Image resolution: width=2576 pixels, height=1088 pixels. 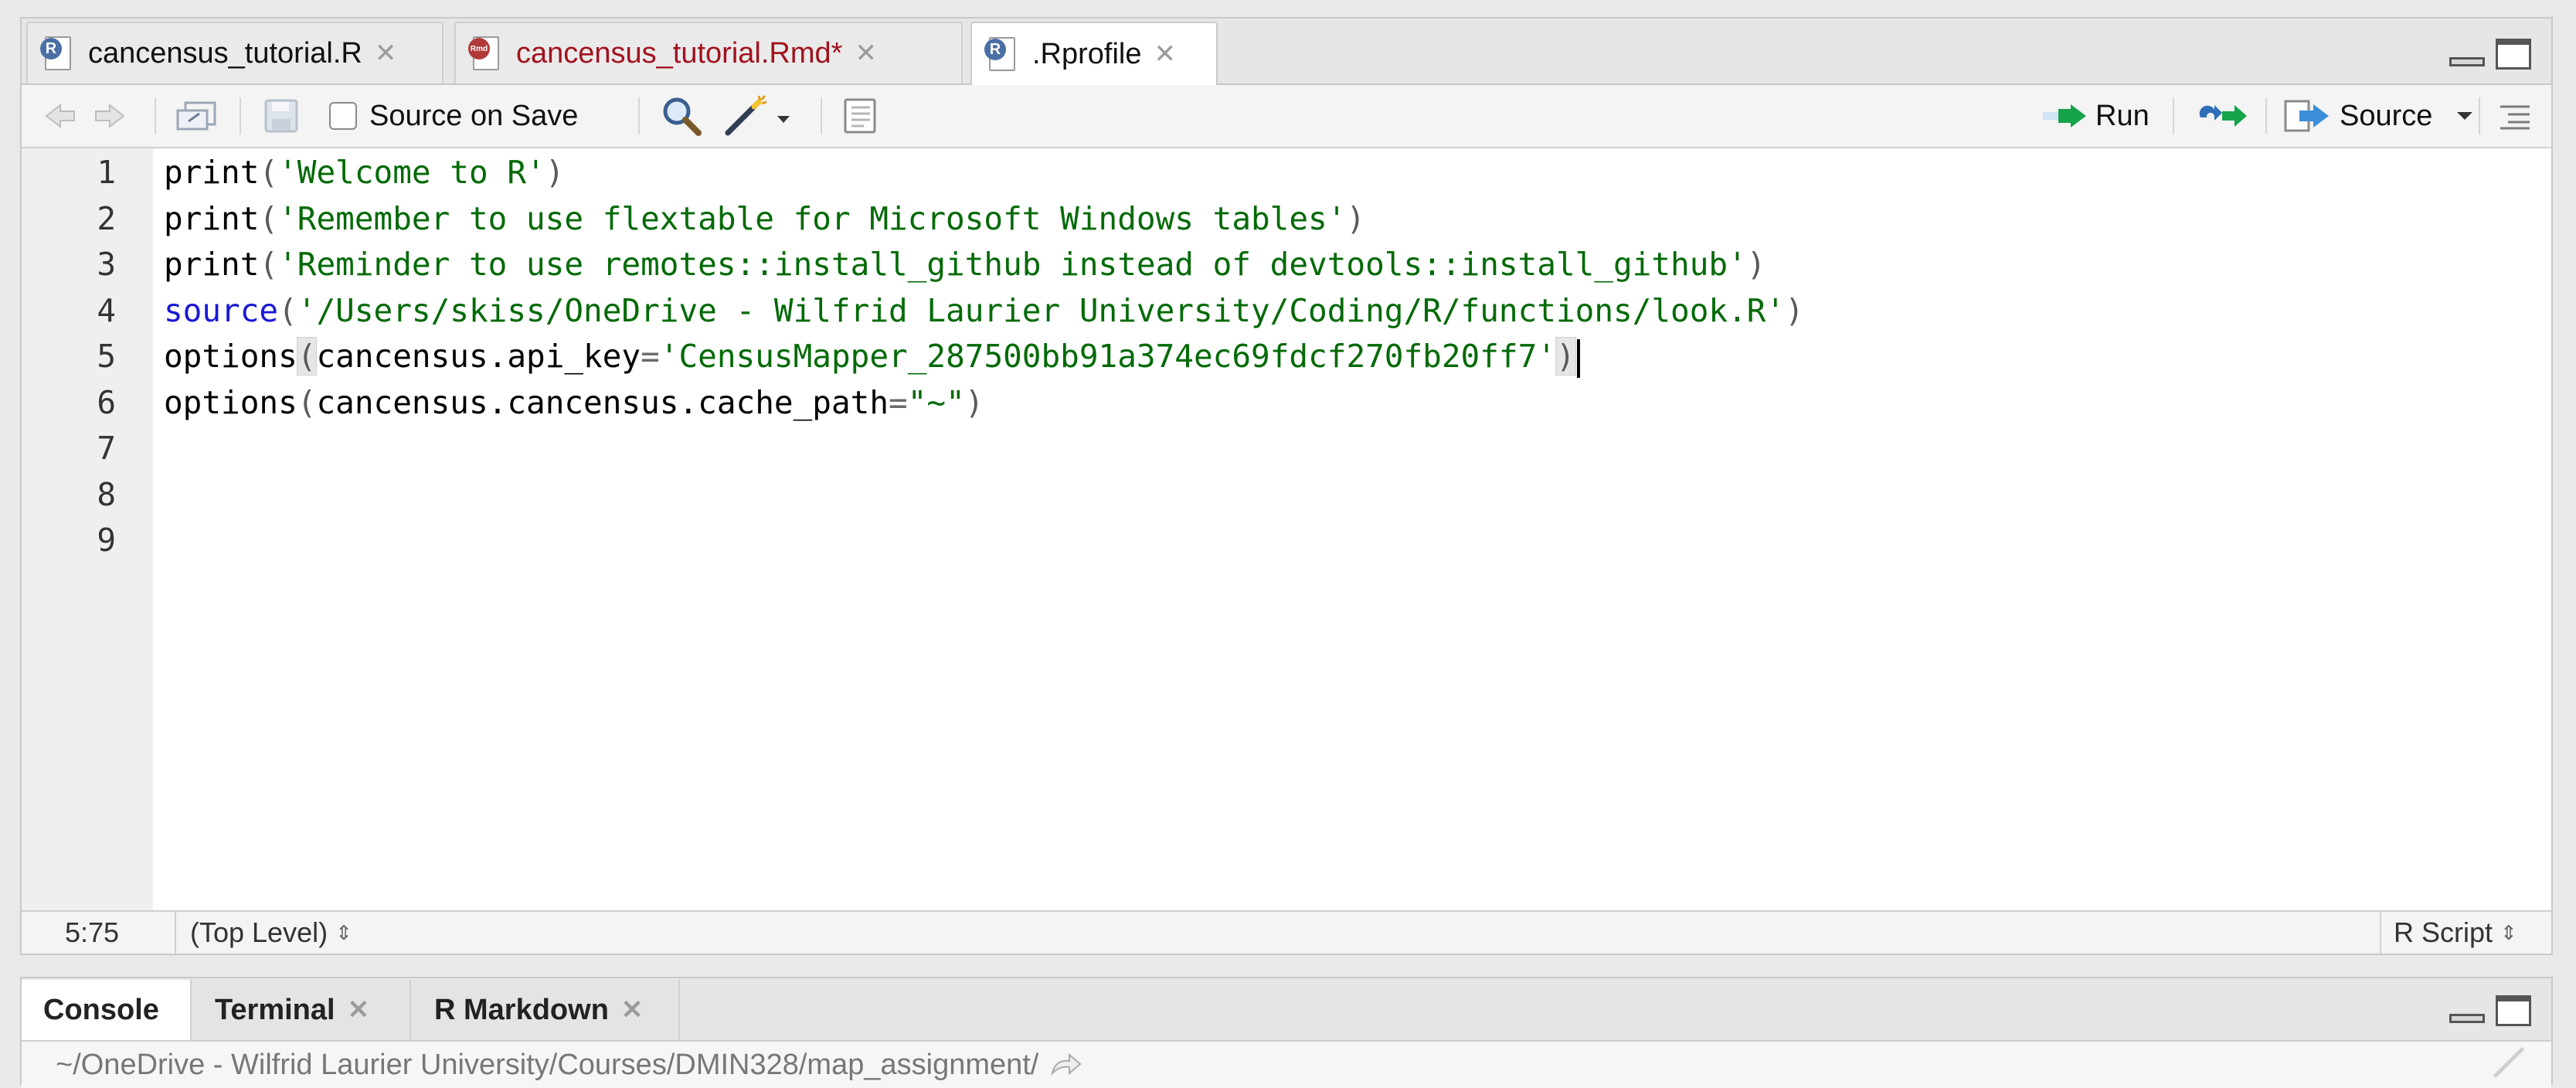 I want to click on code-text: print('Welcome to R'), so click(x=364, y=173).